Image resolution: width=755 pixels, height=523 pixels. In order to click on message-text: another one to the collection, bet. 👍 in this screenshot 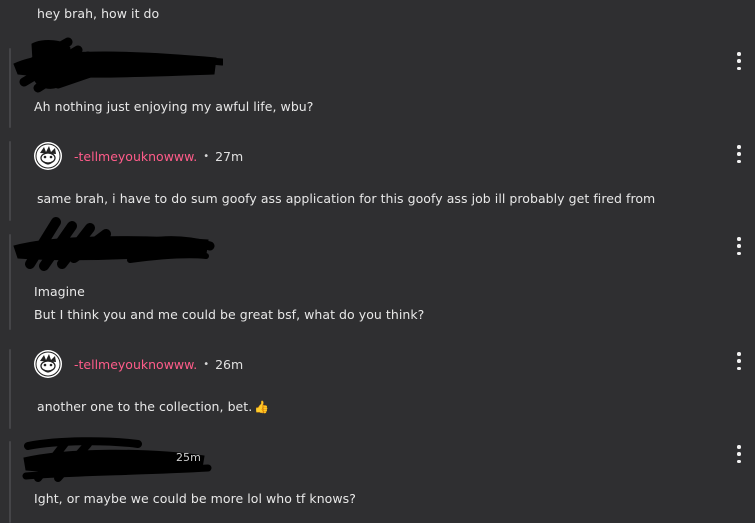, I will do `click(153, 406)`.